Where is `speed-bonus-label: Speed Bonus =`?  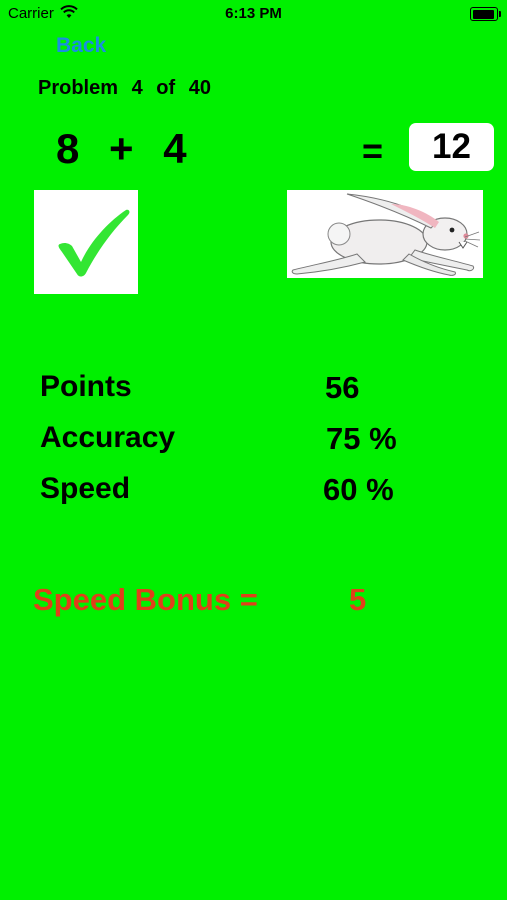
speed-bonus-label: Speed Bonus = is located at coordinates (145, 599).